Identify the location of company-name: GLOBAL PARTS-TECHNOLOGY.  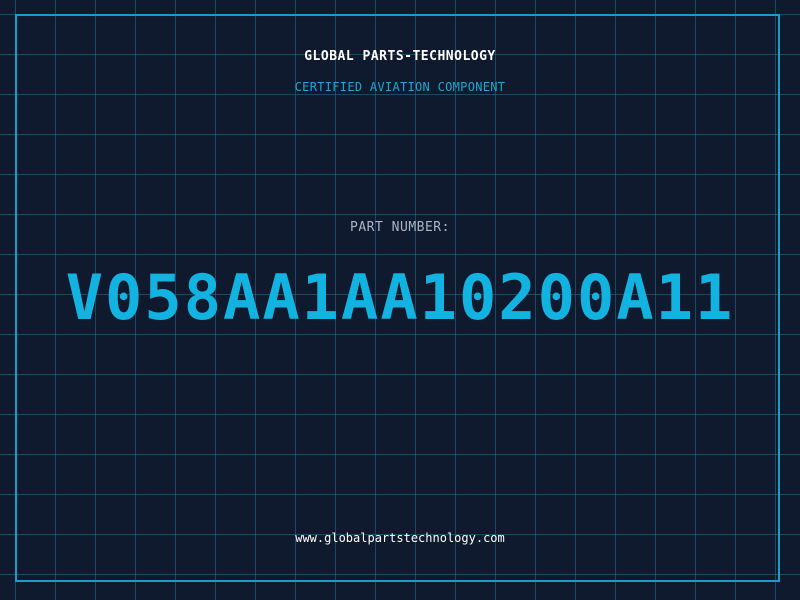
(400, 56).